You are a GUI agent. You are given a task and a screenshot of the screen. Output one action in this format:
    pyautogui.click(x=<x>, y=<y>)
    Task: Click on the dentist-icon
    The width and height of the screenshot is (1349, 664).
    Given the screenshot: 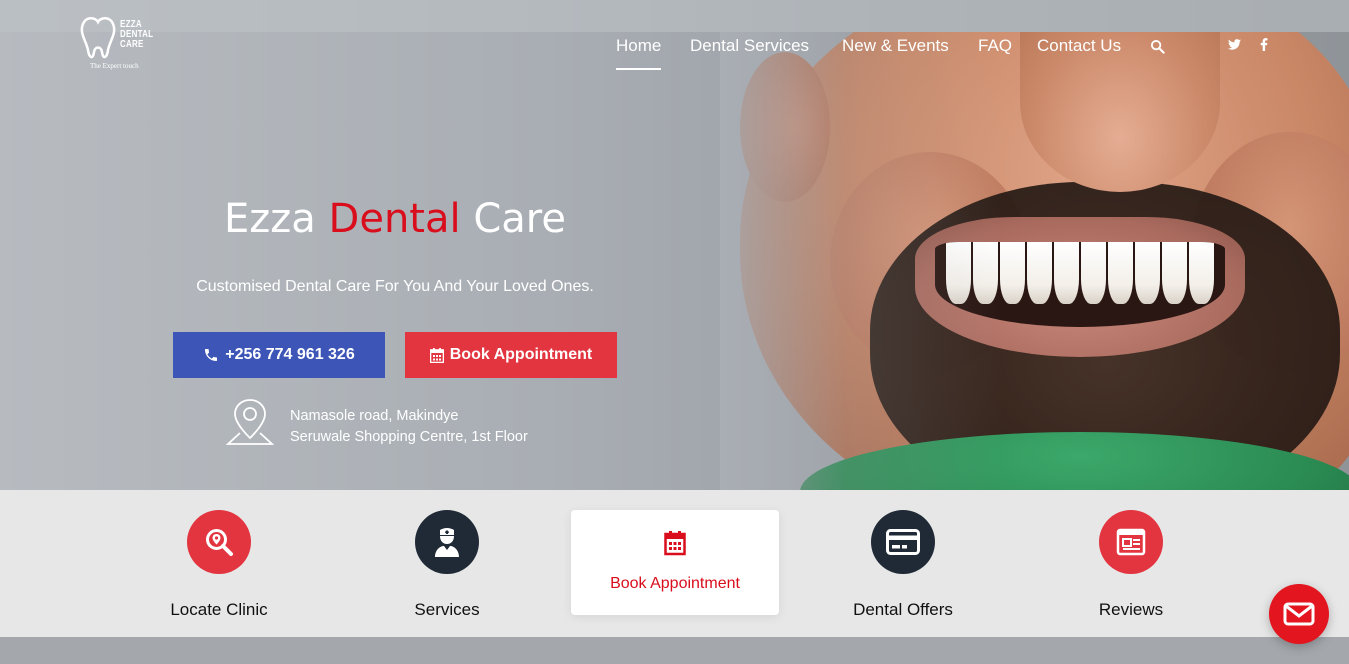 What is the action you would take?
    pyautogui.click(x=447, y=542)
    